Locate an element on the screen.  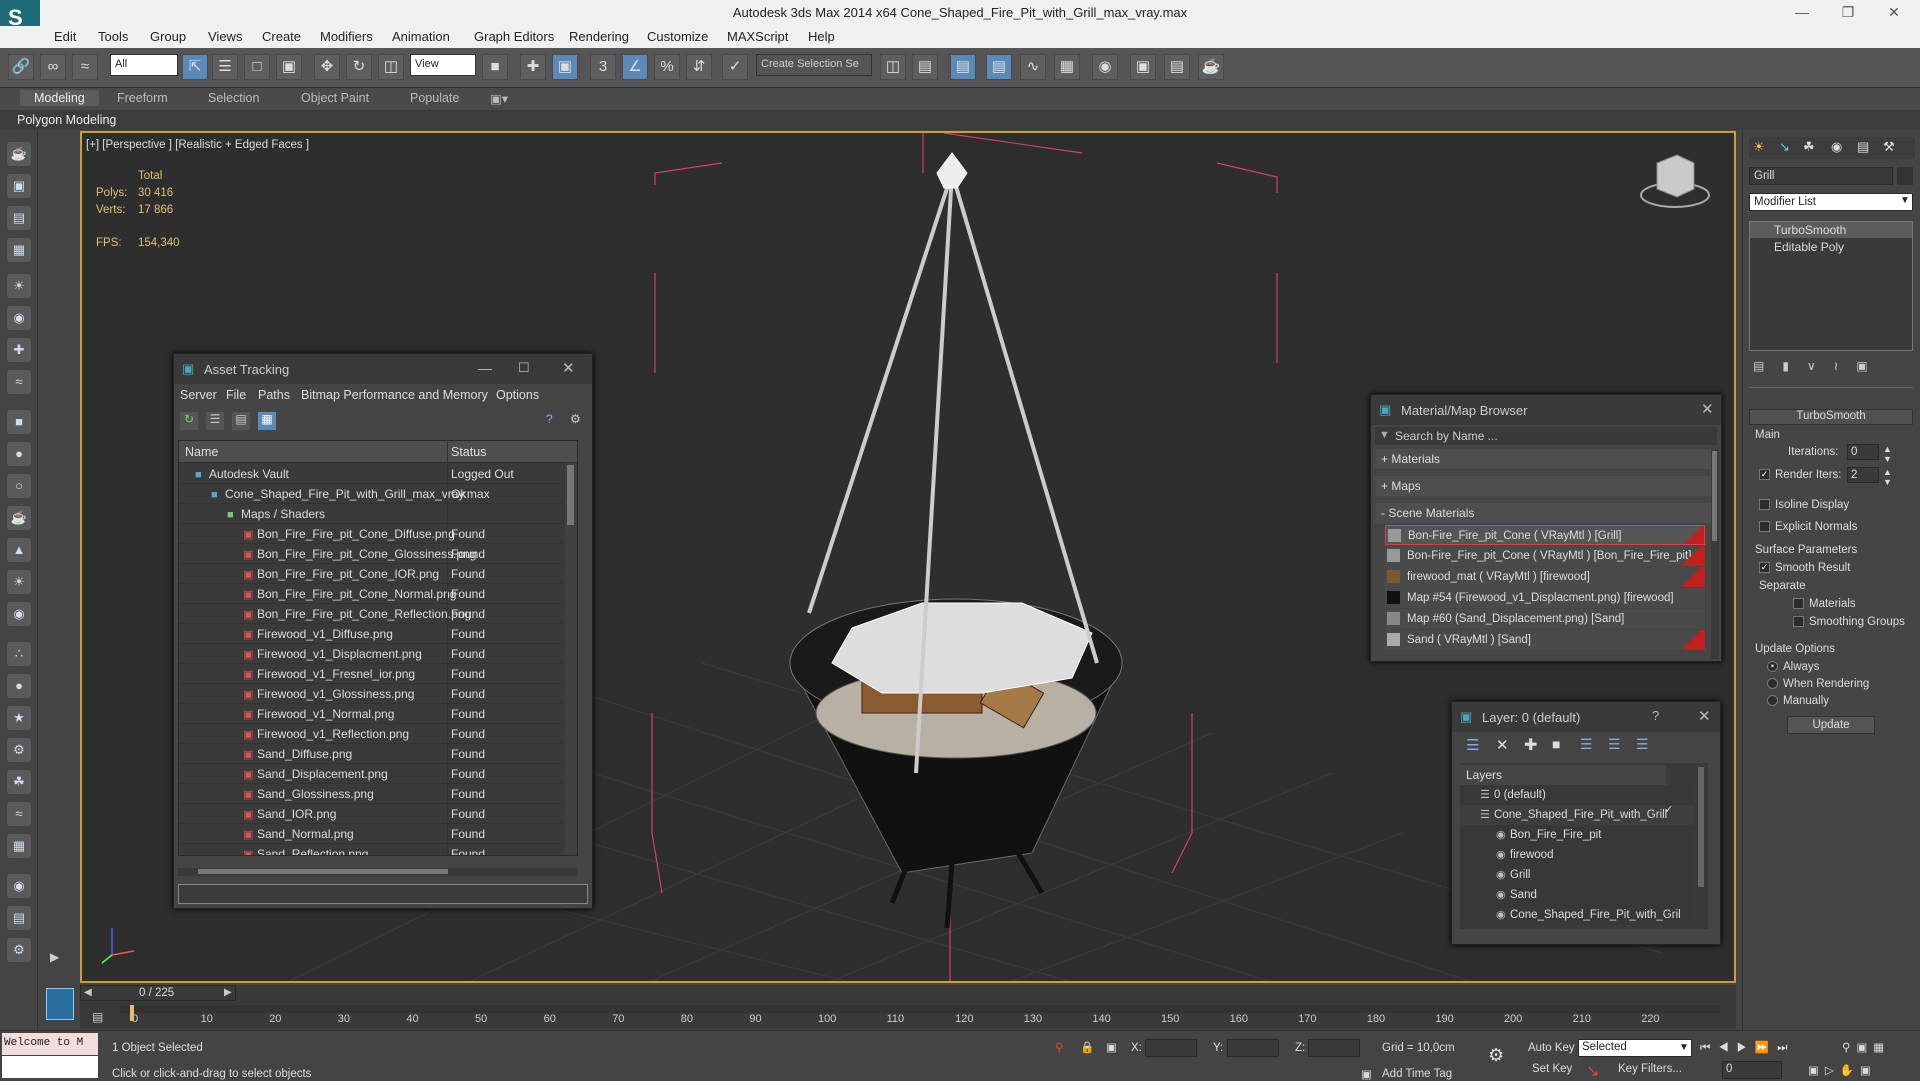
render-iters-input: 2 is located at coordinates (1854, 475).